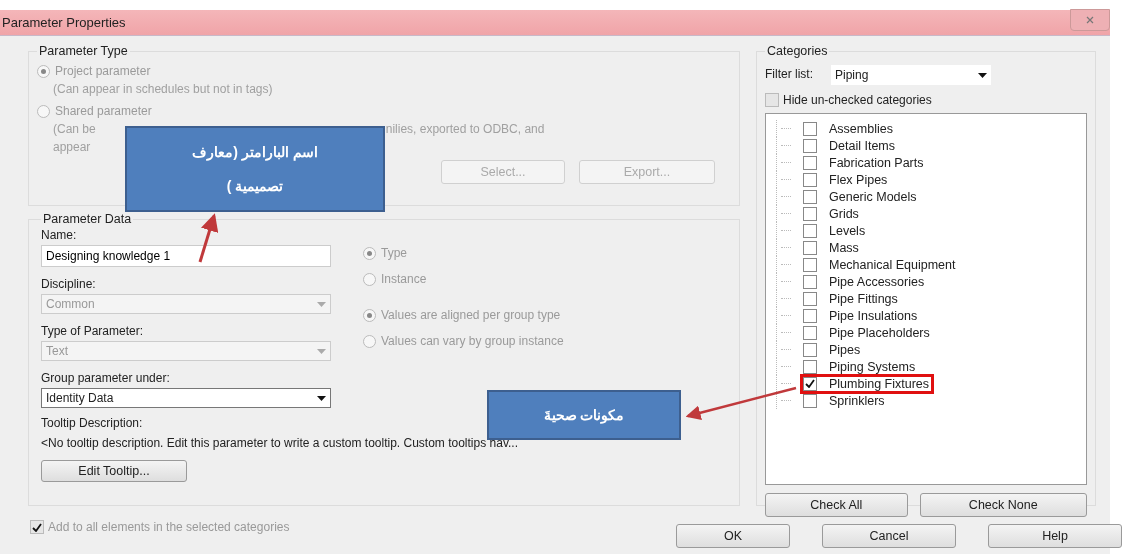 The height and width of the screenshot is (554, 1136). What do you see at coordinates (186, 398) in the screenshot?
I see `dropdown: Identity Data` at bounding box center [186, 398].